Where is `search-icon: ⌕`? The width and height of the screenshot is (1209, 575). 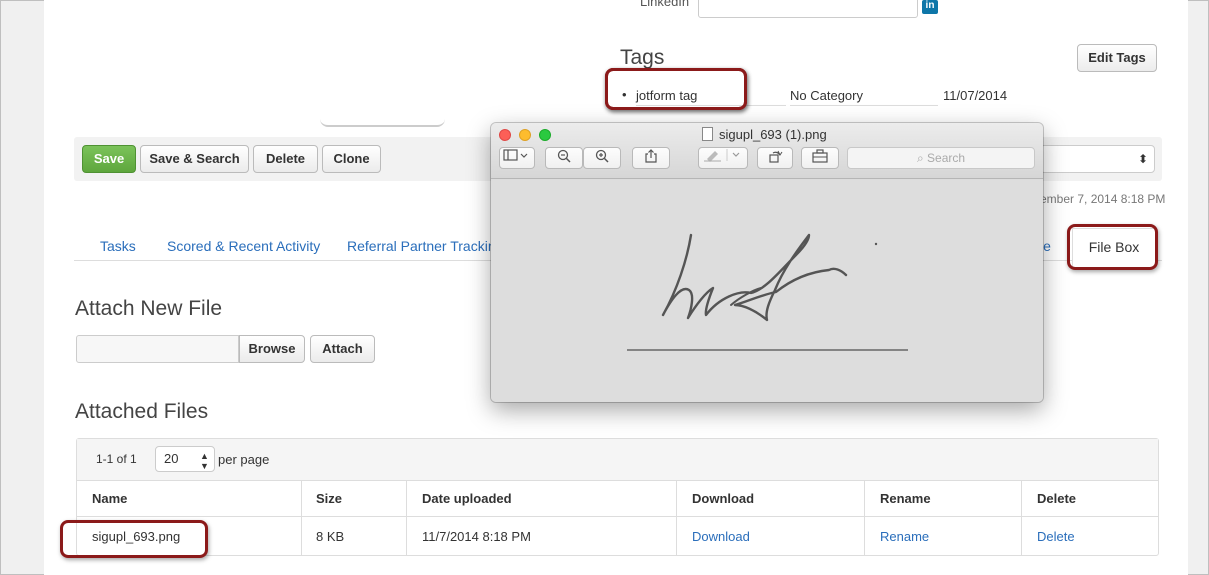 search-icon: ⌕ is located at coordinates (920, 158).